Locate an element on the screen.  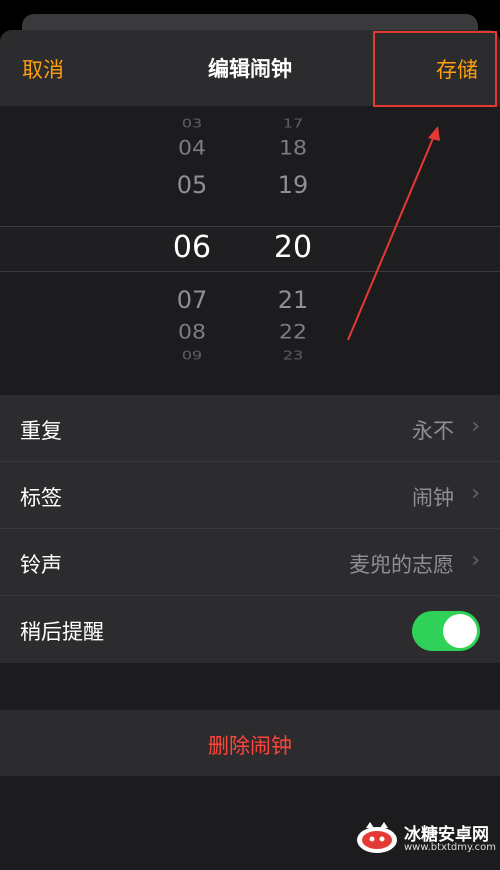
repeat-label: 重复 is located at coordinates (41, 431).